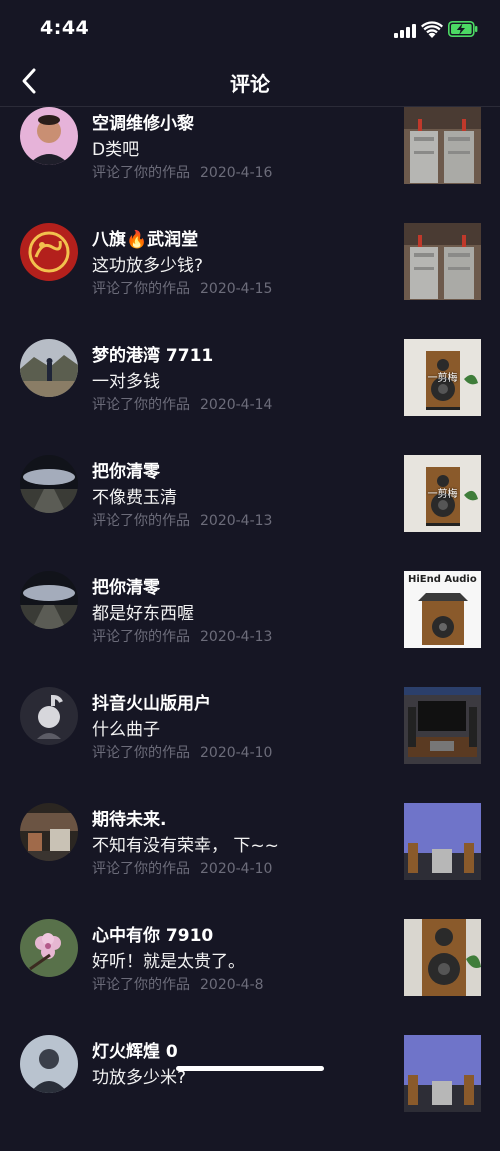  I want to click on dragon-emblem-avatar, so click(49, 252).